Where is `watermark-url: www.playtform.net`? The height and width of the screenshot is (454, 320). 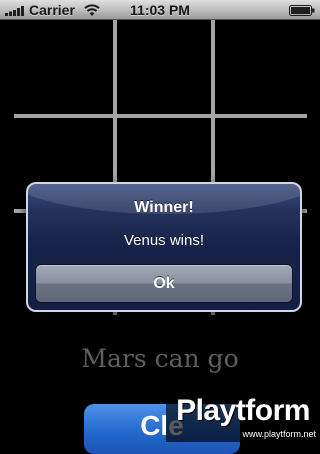 watermark-url: www.playtform.net is located at coordinates (279, 434).